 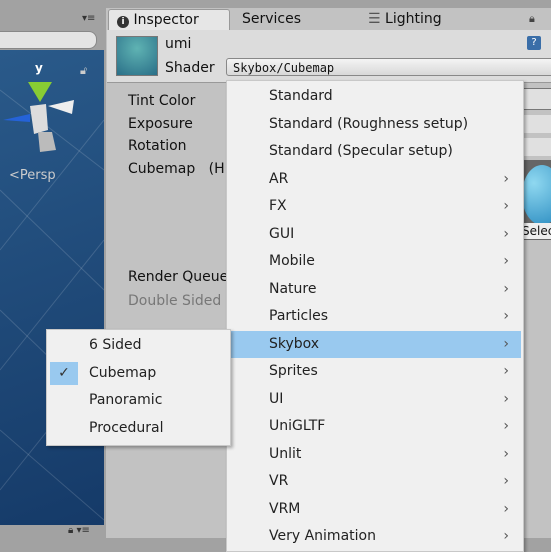 I want to click on menu-item-label: Sprites, so click(x=293, y=371).